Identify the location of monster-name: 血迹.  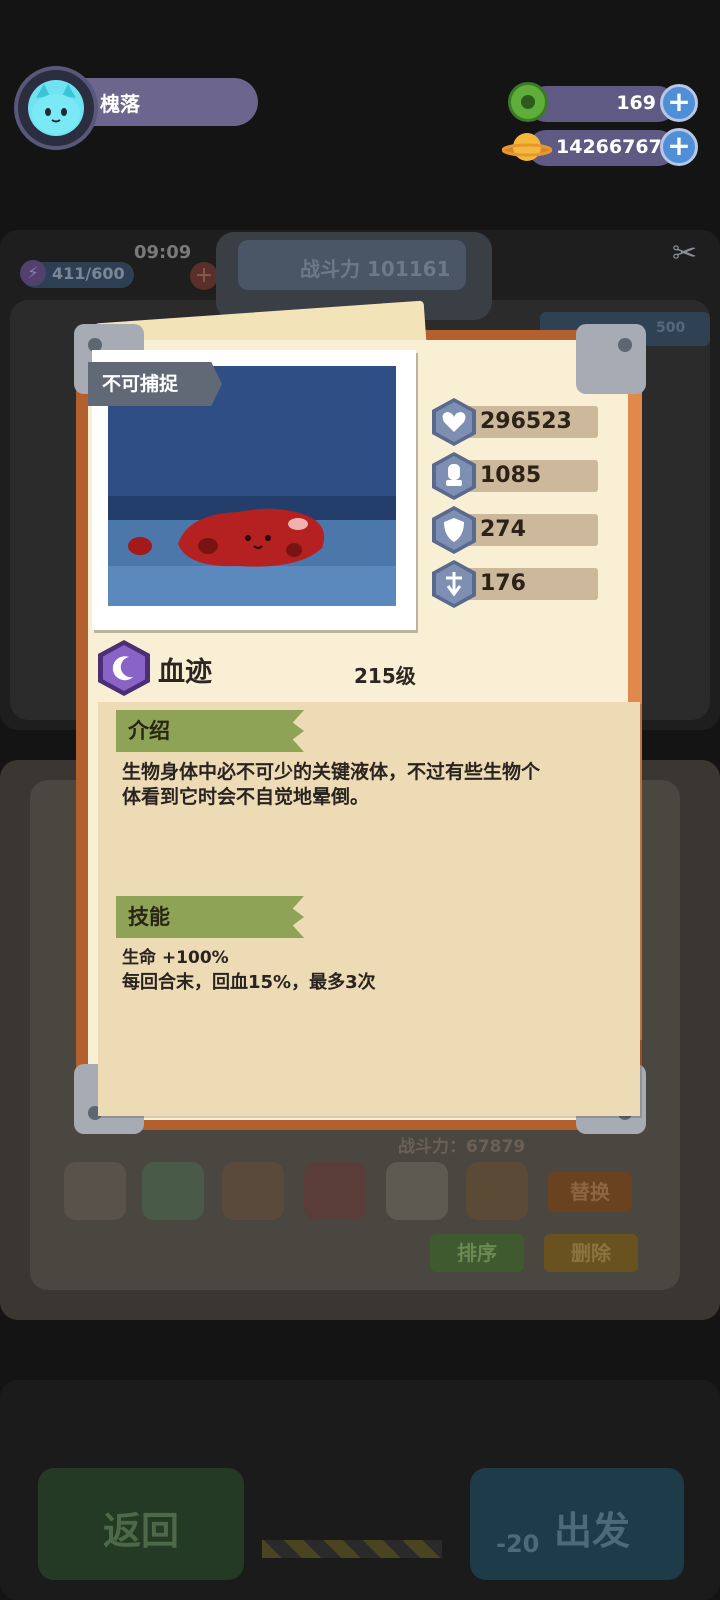
(185, 672).